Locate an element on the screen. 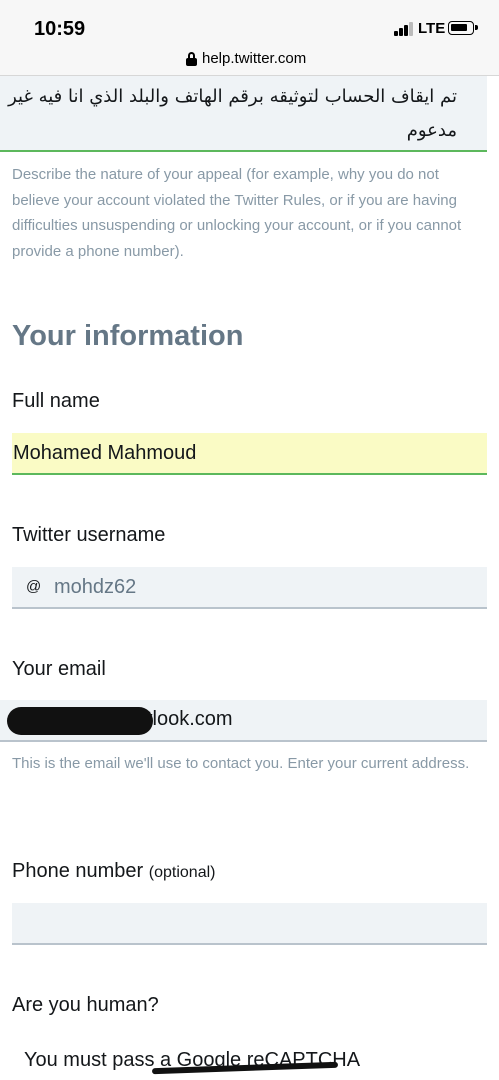 The image size is (499, 1080). twitter-username-label: Twitter username is located at coordinates (89, 535).